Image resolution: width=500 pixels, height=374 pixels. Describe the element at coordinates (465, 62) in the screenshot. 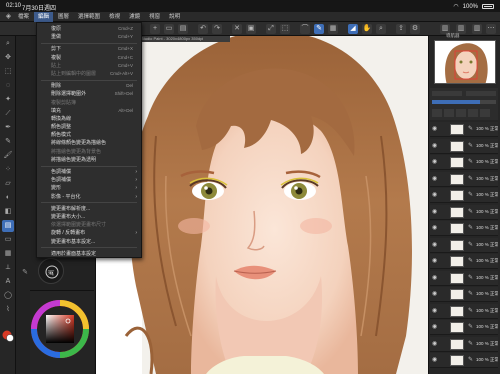

I see `navigator-thumbnail` at that location.